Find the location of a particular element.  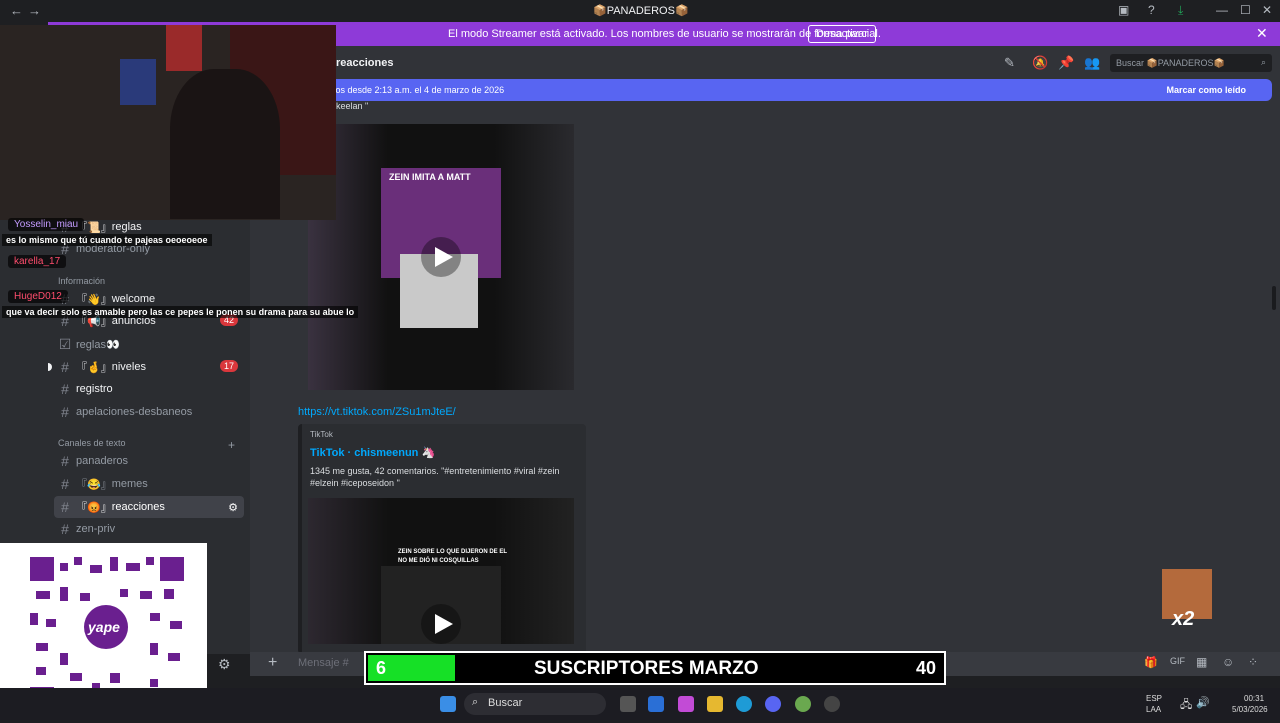

back-icon: ← is located at coordinates (16, 10).